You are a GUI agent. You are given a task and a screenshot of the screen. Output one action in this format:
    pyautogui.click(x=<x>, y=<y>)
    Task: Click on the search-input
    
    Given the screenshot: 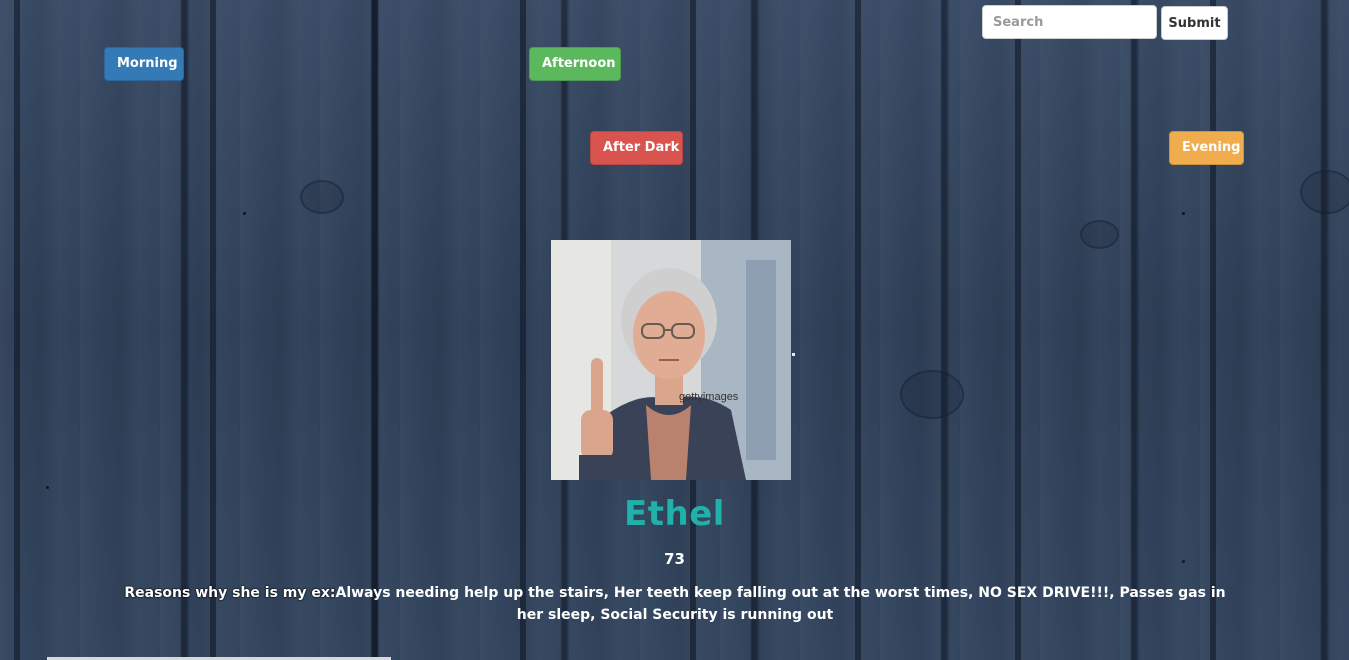 What is the action you would take?
    pyautogui.click(x=1069, y=22)
    